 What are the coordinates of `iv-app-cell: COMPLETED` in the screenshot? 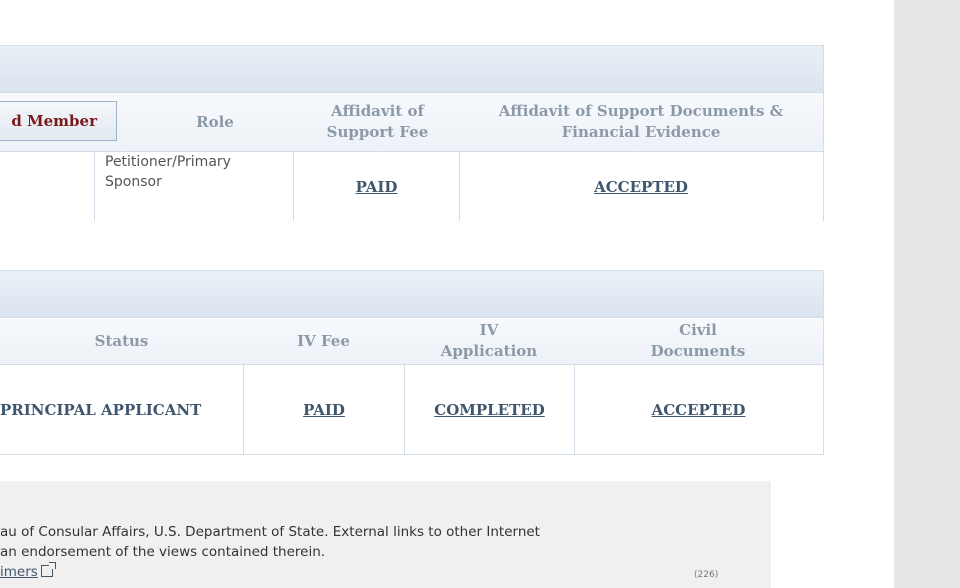 It's located at (489, 409).